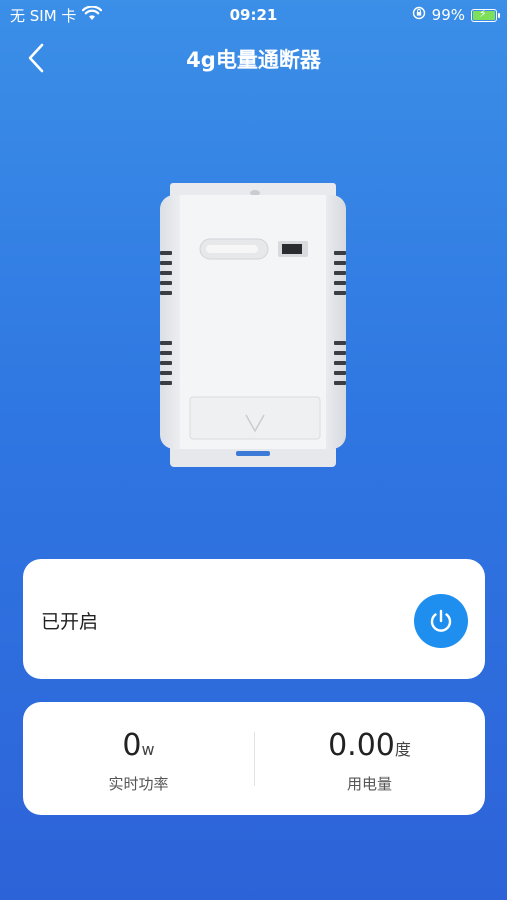 This screenshot has height=900, width=507. Describe the element at coordinates (254, 619) in the screenshot. I see `switch-card: 已开启` at that location.